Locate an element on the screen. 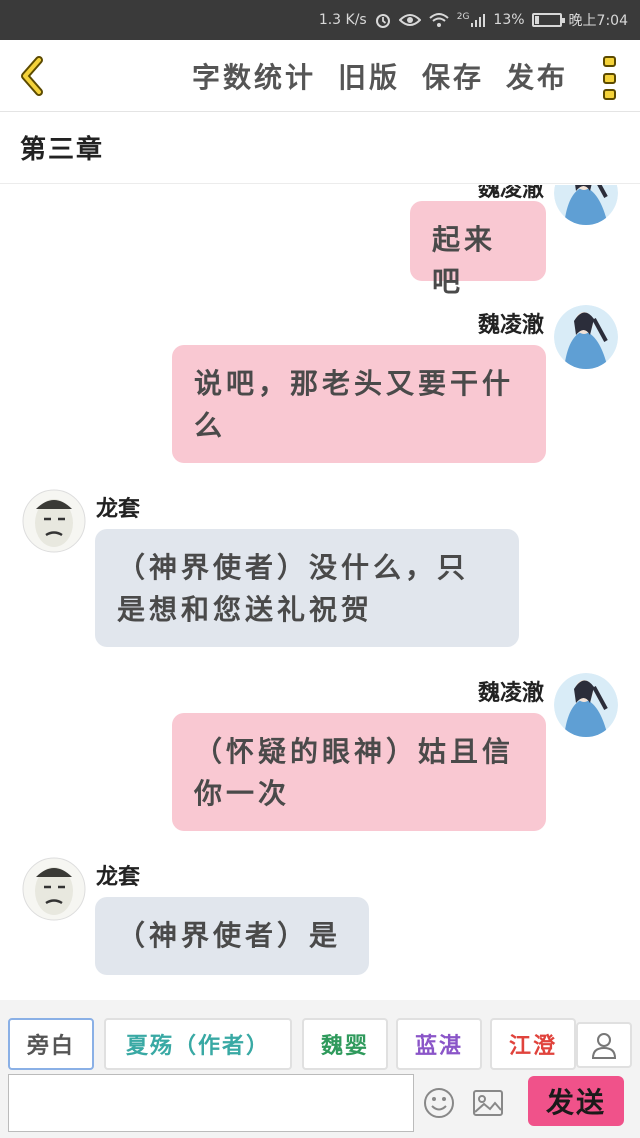 The image size is (640, 1138). signal-icon: 2G is located at coordinates (472, 20).